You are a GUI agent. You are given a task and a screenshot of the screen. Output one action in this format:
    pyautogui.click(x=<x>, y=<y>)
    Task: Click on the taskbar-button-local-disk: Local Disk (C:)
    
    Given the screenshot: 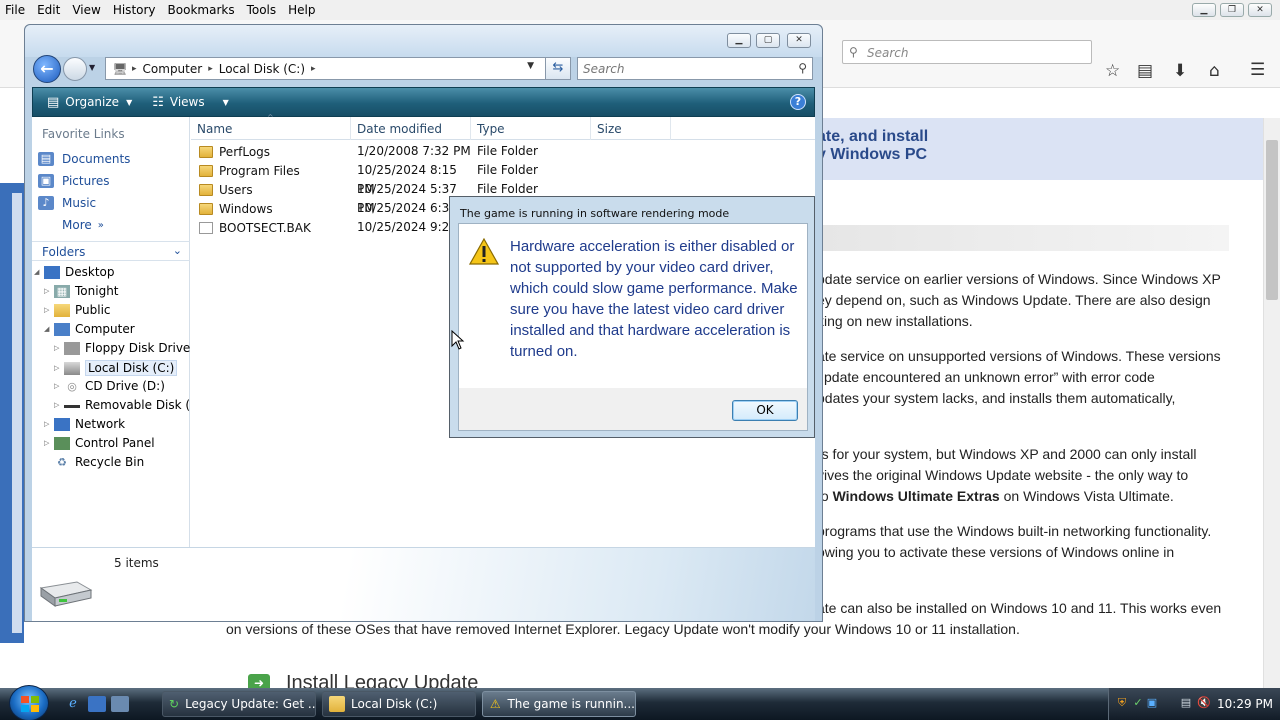 What is the action you would take?
    pyautogui.click(x=399, y=704)
    